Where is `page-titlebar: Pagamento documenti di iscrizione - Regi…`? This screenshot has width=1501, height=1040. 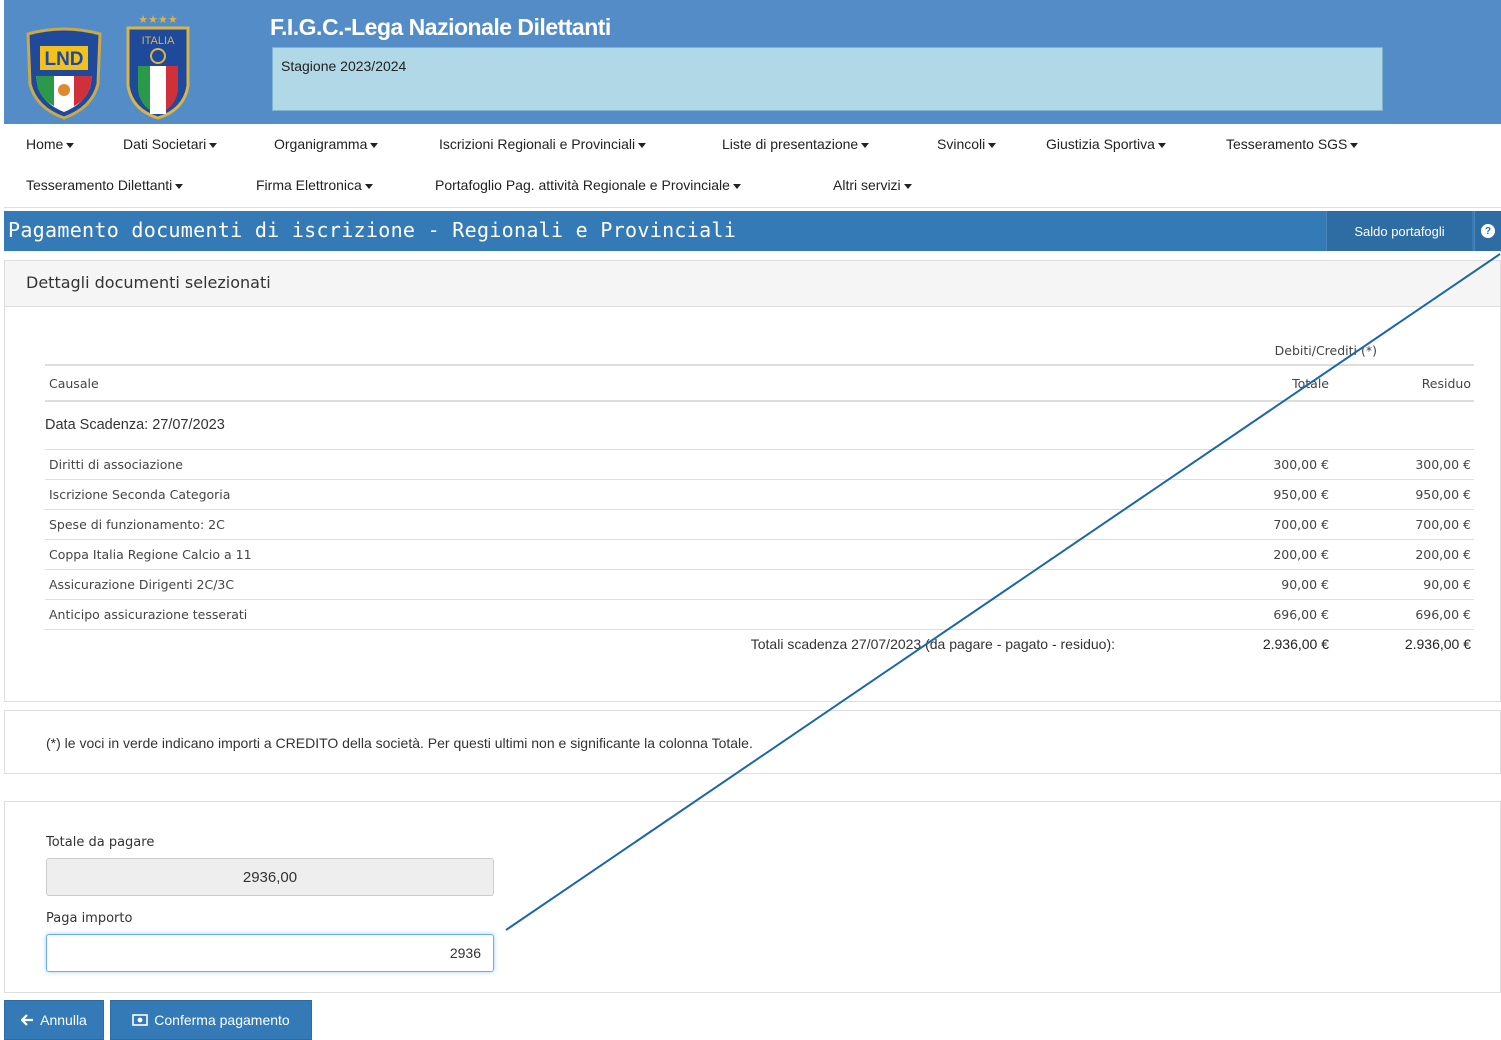
page-titlebar: Pagamento documenti di iscrizione - Regi… is located at coordinates (752, 231).